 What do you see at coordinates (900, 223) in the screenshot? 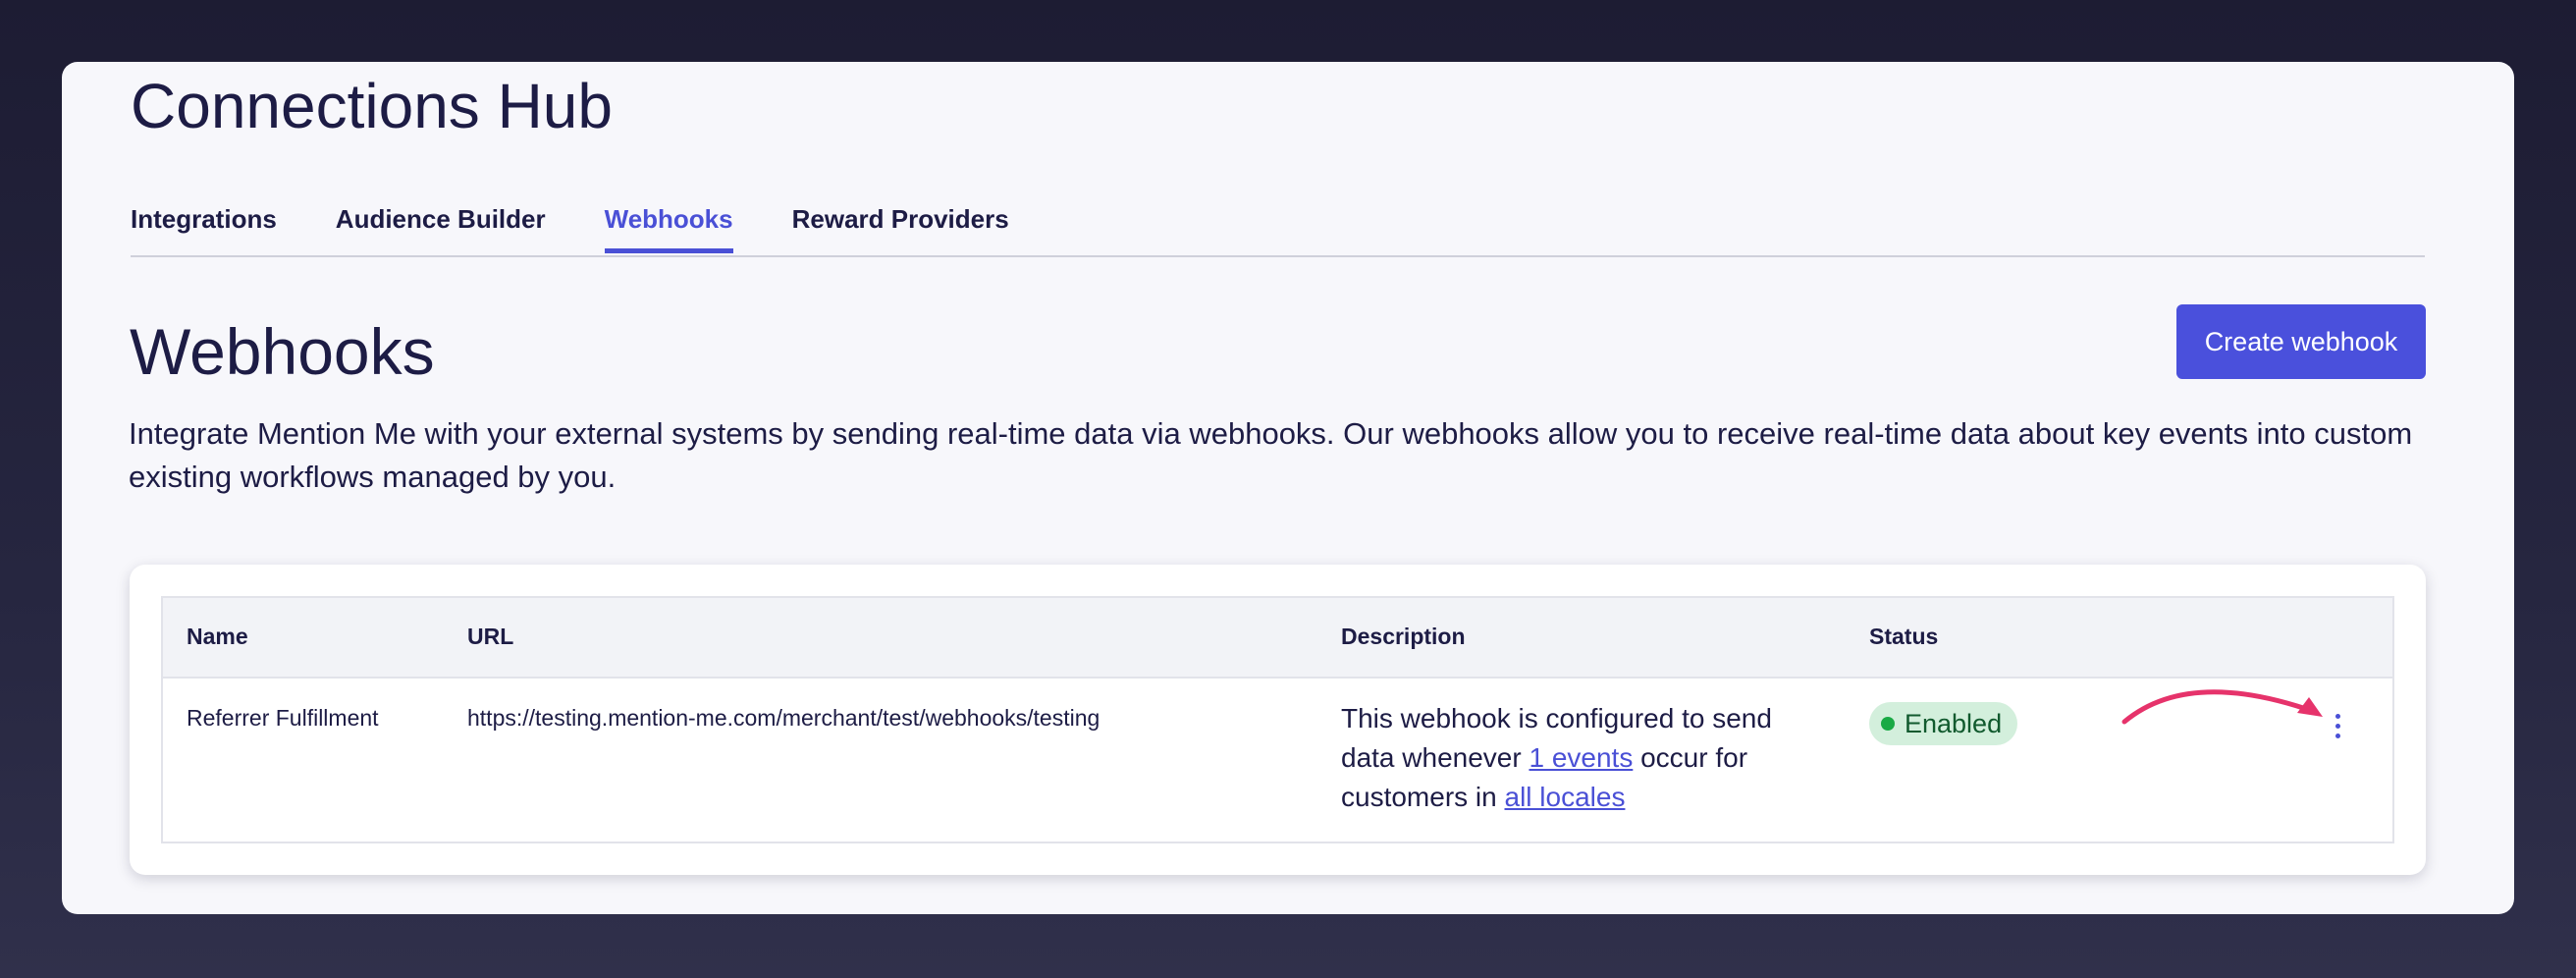
I see `tab-reward-providers: Reward Providers` at bounding box center [900, 223].